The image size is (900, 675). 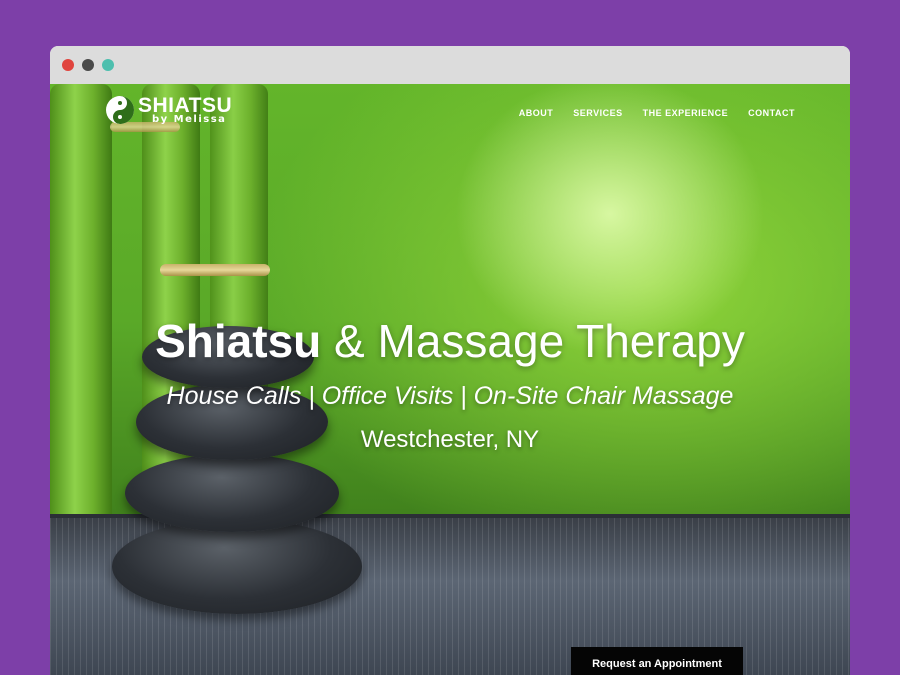 I want to click on nav-link-about: ABOUT, so click(x=536, y=113).